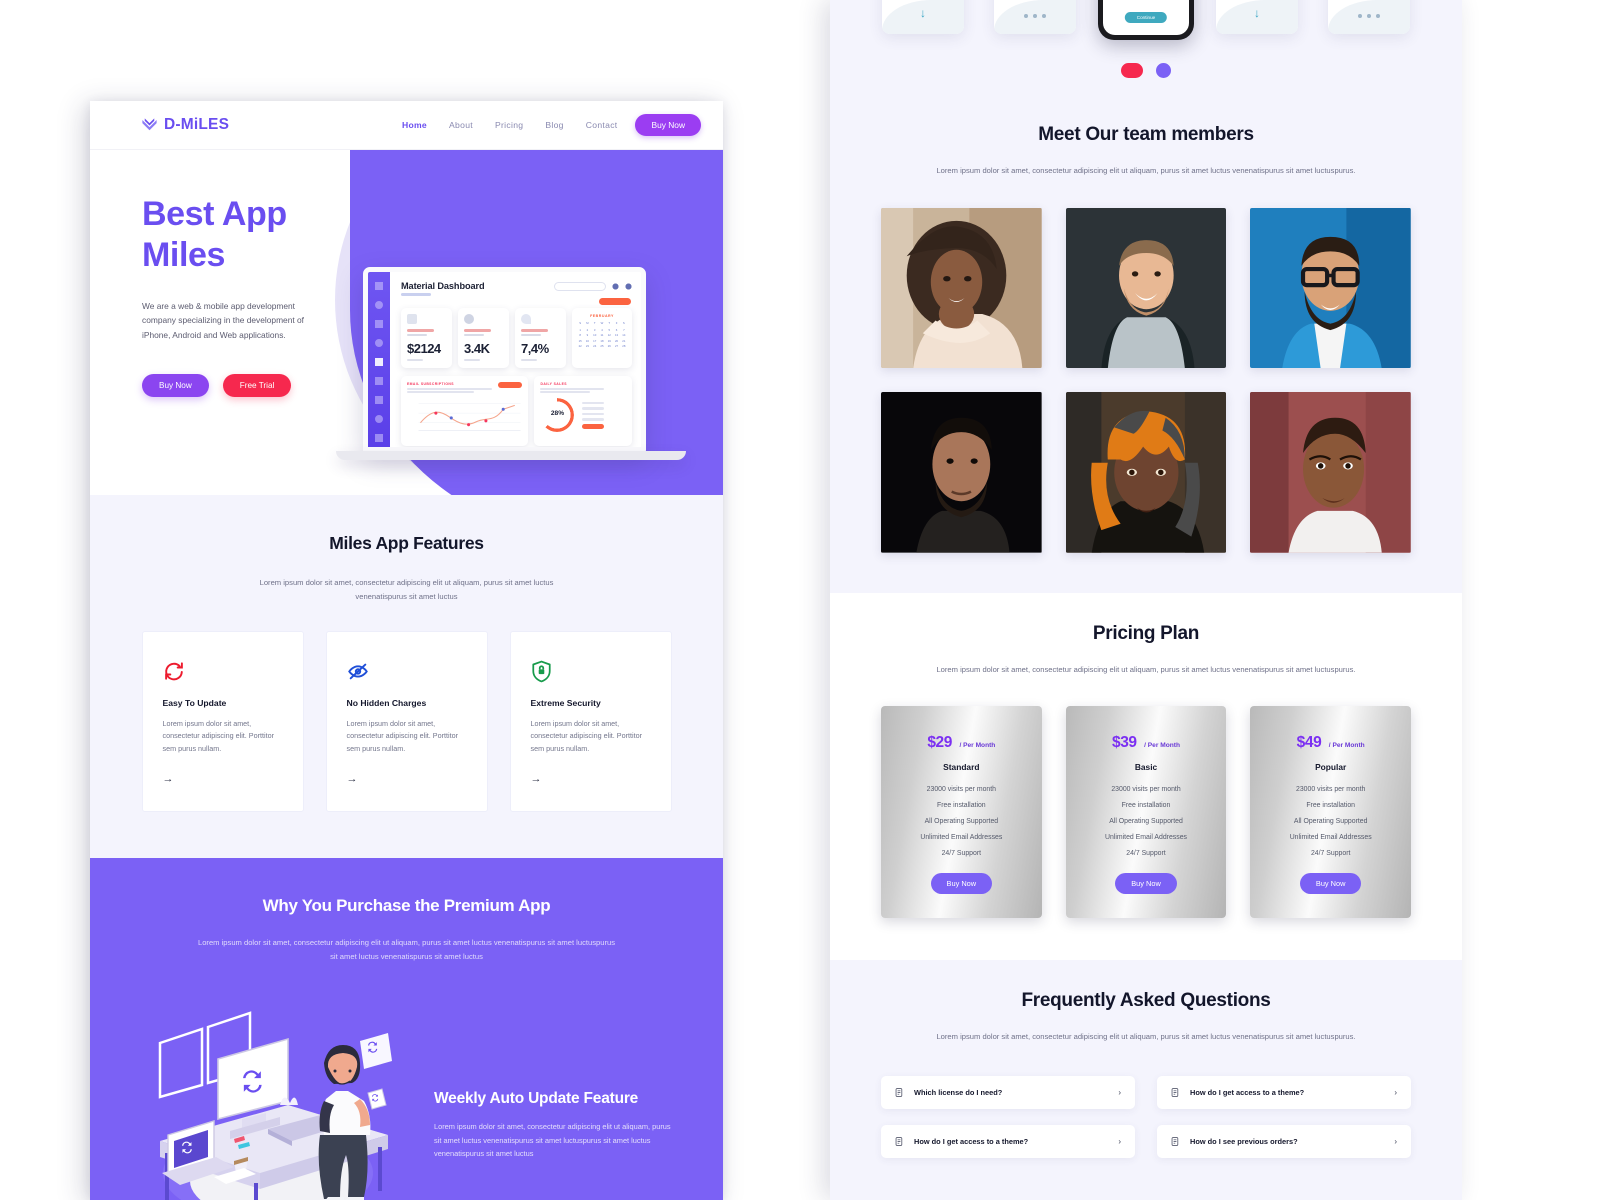 The width and height of the screenshot is (1600, 1200). I want to click on pricing-period: / Per Month, so click(977, 746).